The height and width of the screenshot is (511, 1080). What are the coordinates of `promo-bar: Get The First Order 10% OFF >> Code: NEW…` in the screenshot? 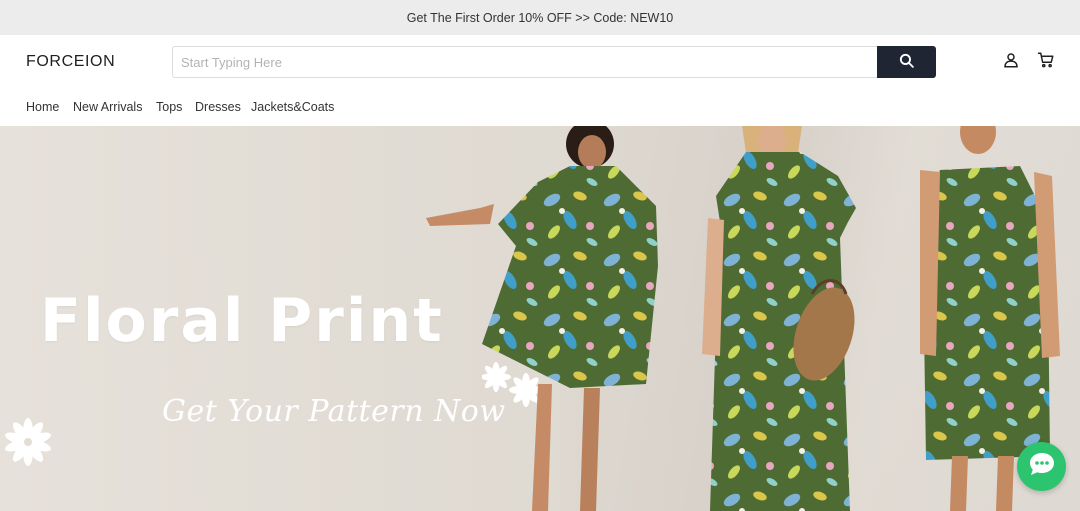 It's located at (540, 17).